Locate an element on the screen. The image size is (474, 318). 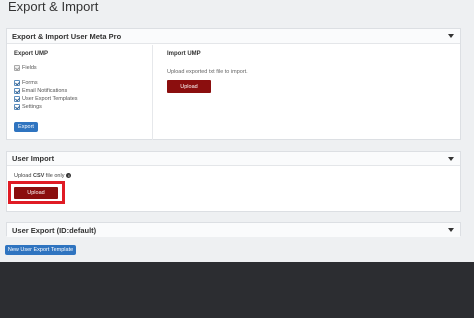
export-option-label: User Export Templates is located at coordinates (50, 99).